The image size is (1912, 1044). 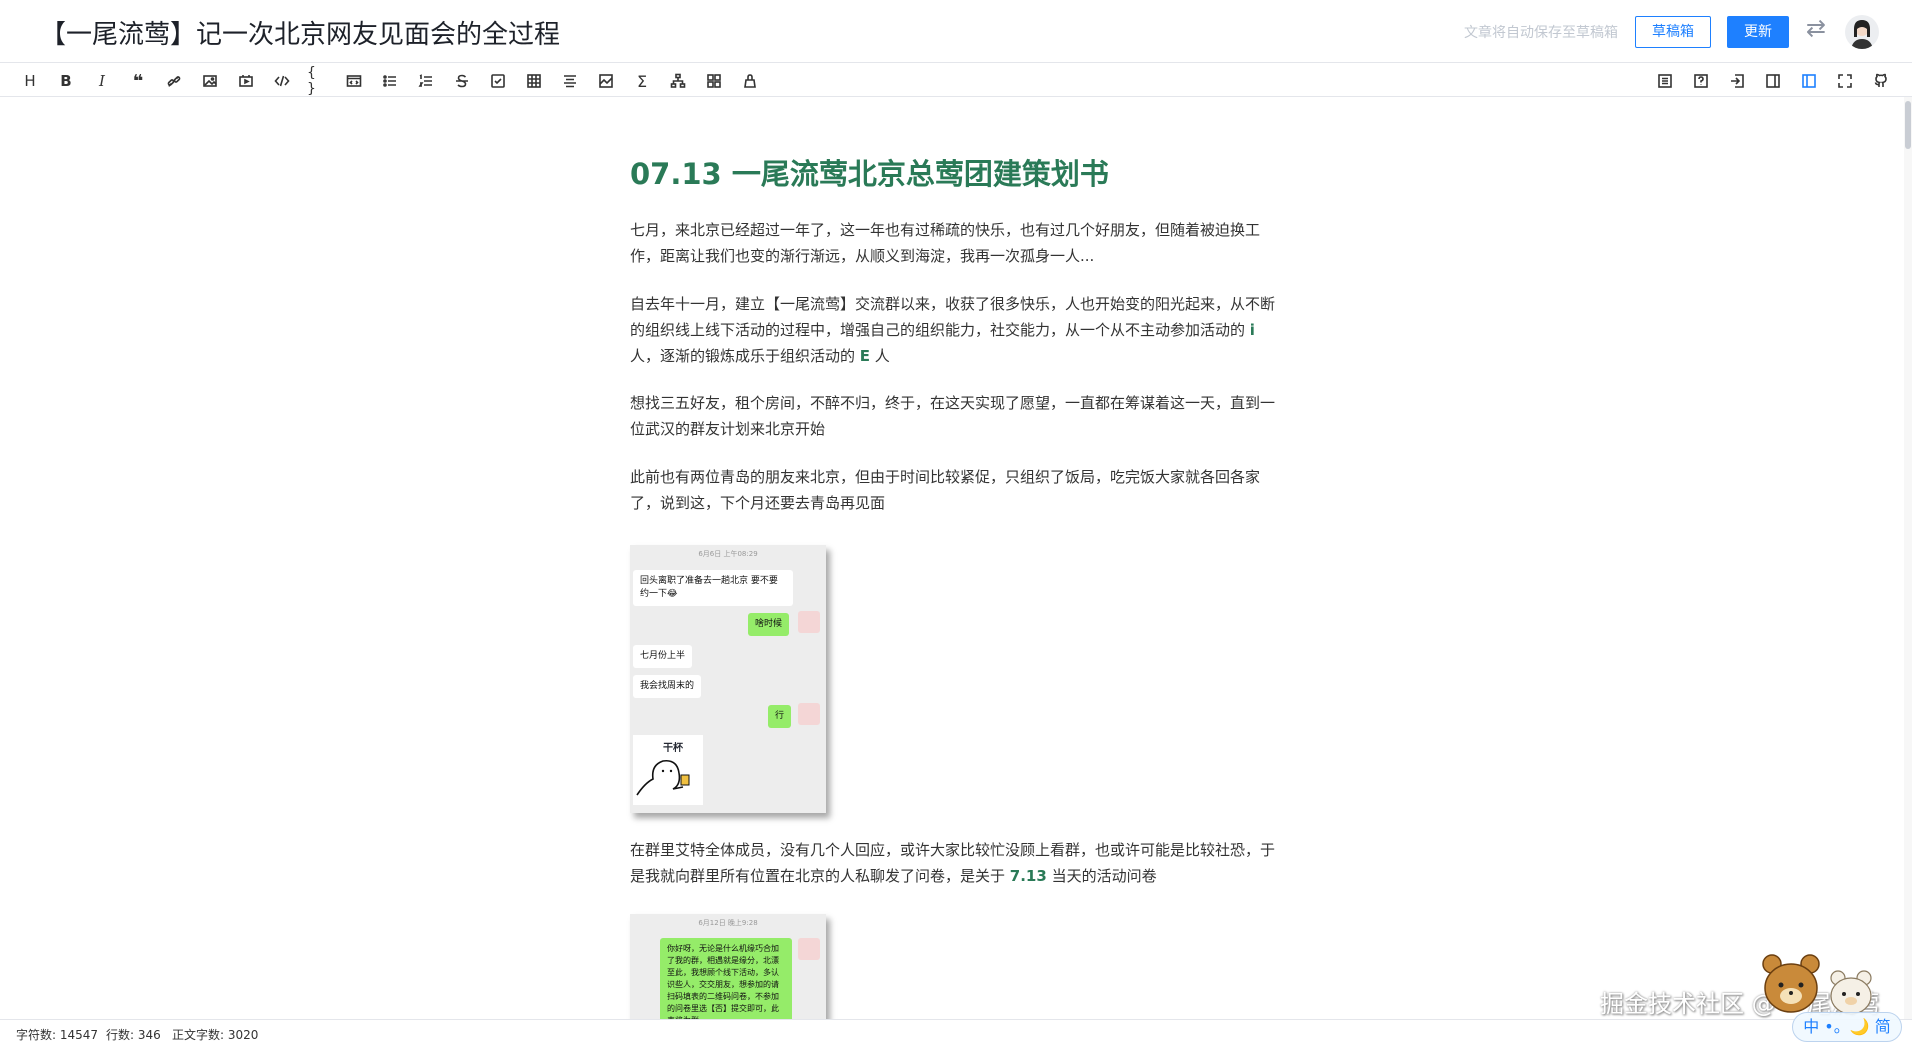 I want to click on avatar, so click(x=1862, y=32).